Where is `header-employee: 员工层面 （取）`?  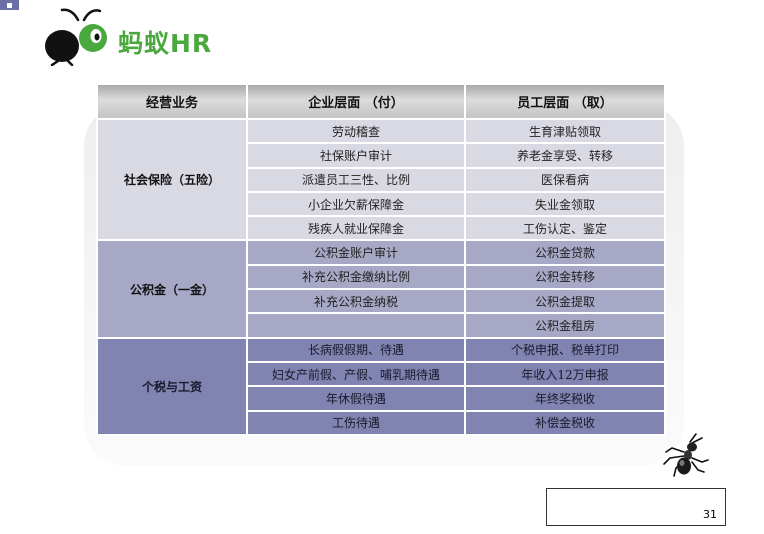
header-employee: 员工层面 （取） is located at coordinates (565, 101).